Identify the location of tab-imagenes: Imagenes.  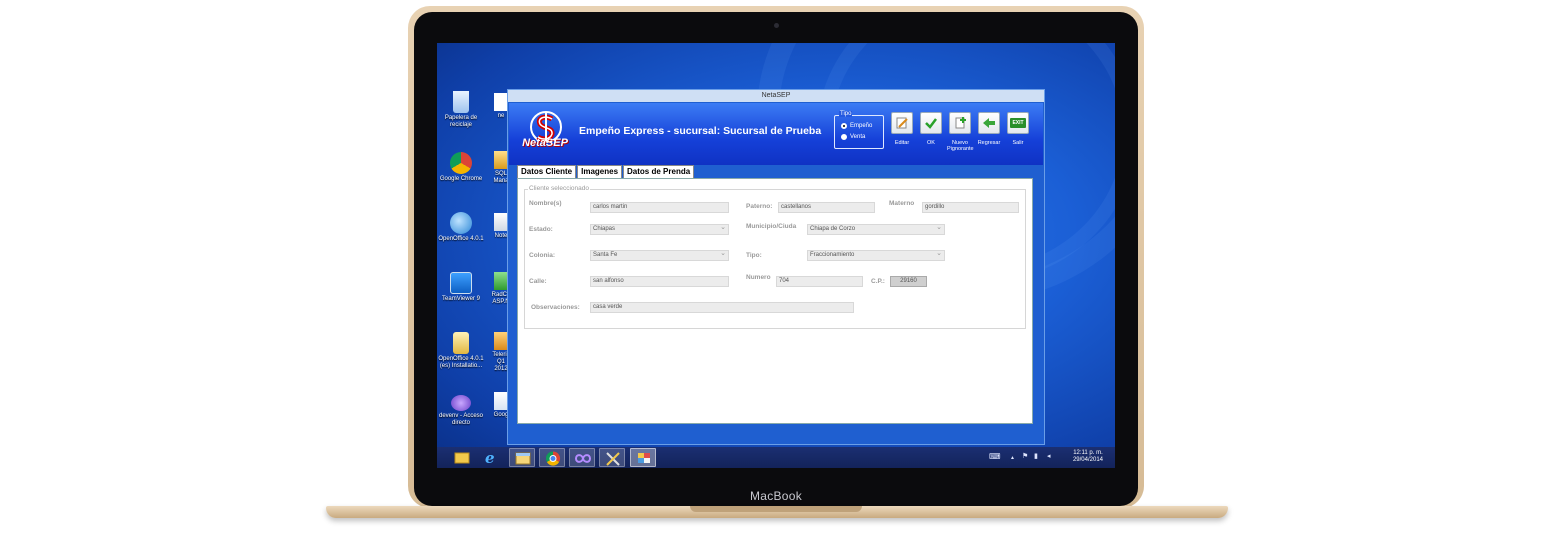
(600, 171).